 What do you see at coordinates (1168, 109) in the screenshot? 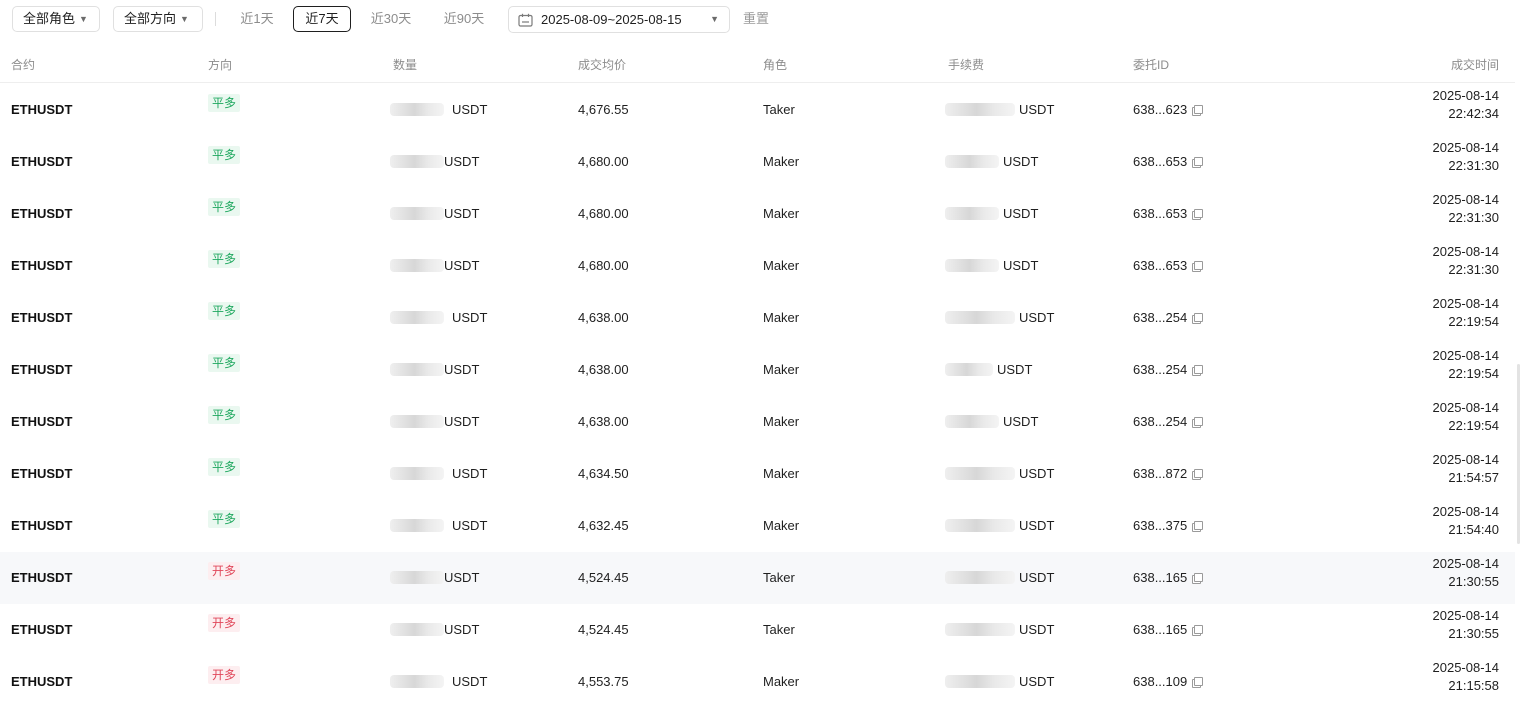
I see `order-id-cell: 638...623` at bounding box center [1168, 109].